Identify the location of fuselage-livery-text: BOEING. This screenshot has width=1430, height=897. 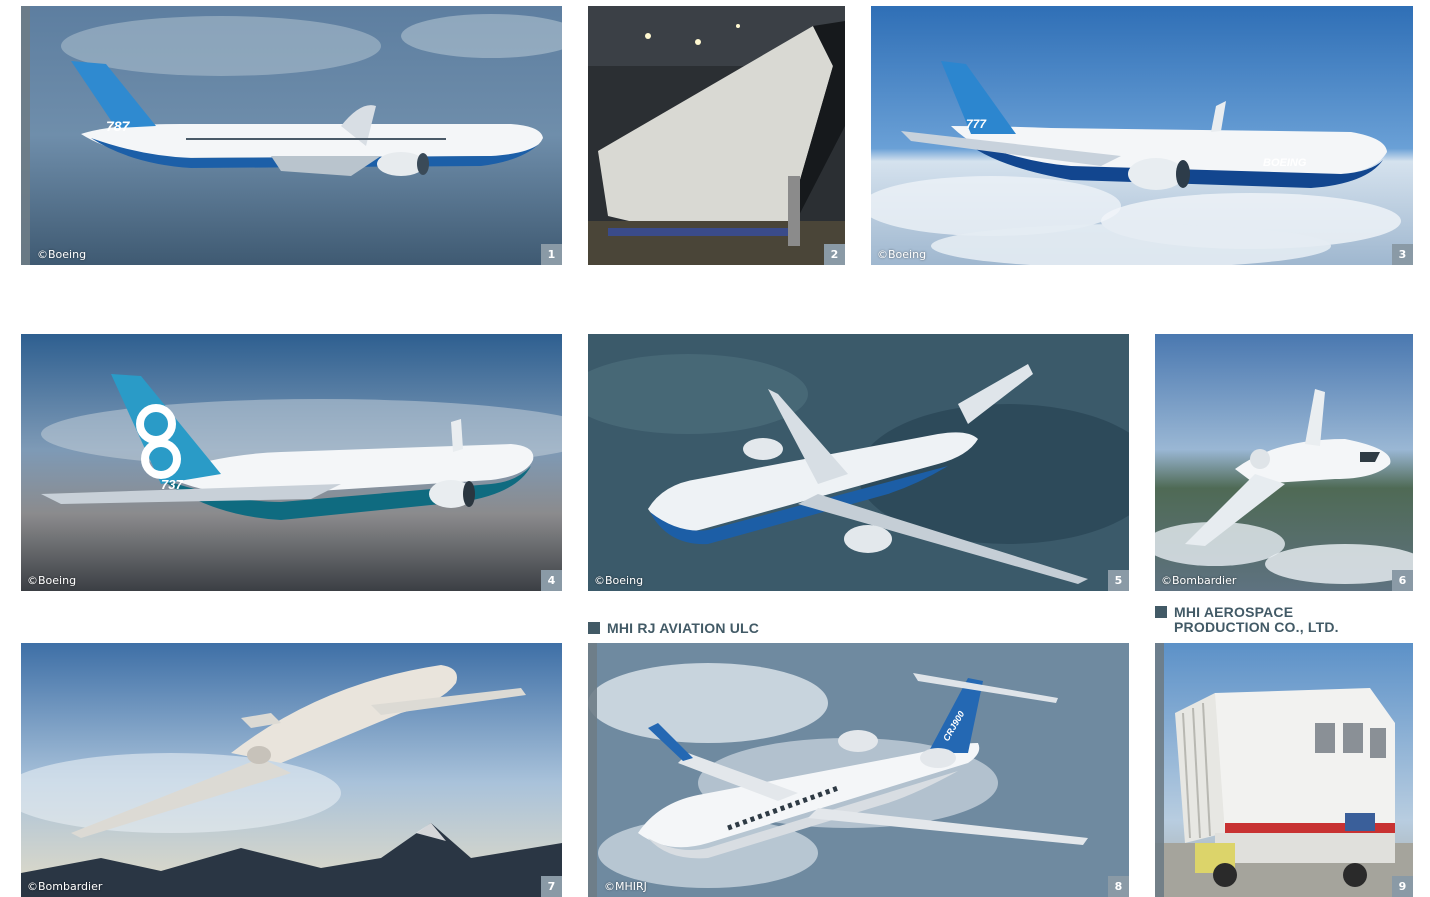
(1285, 163).